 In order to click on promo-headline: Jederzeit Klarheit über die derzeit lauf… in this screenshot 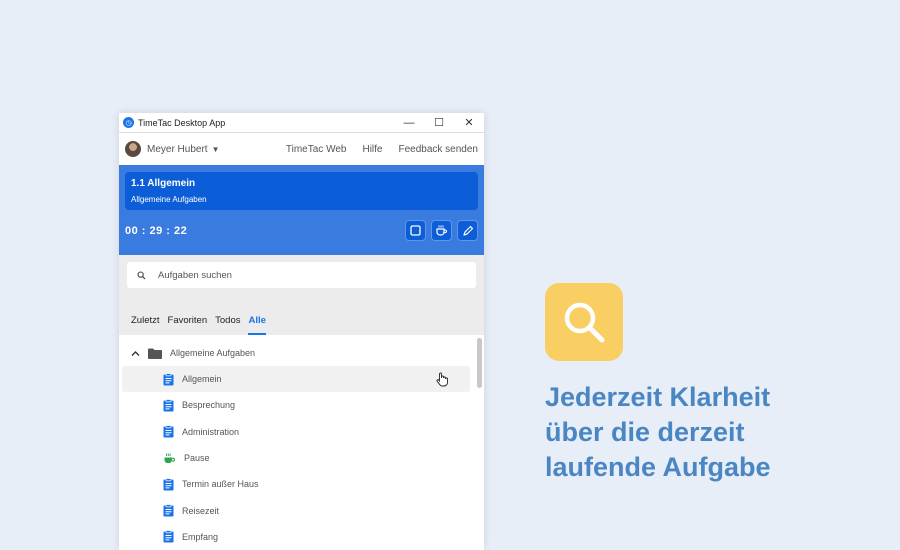, I will do `click(710, 432)`.